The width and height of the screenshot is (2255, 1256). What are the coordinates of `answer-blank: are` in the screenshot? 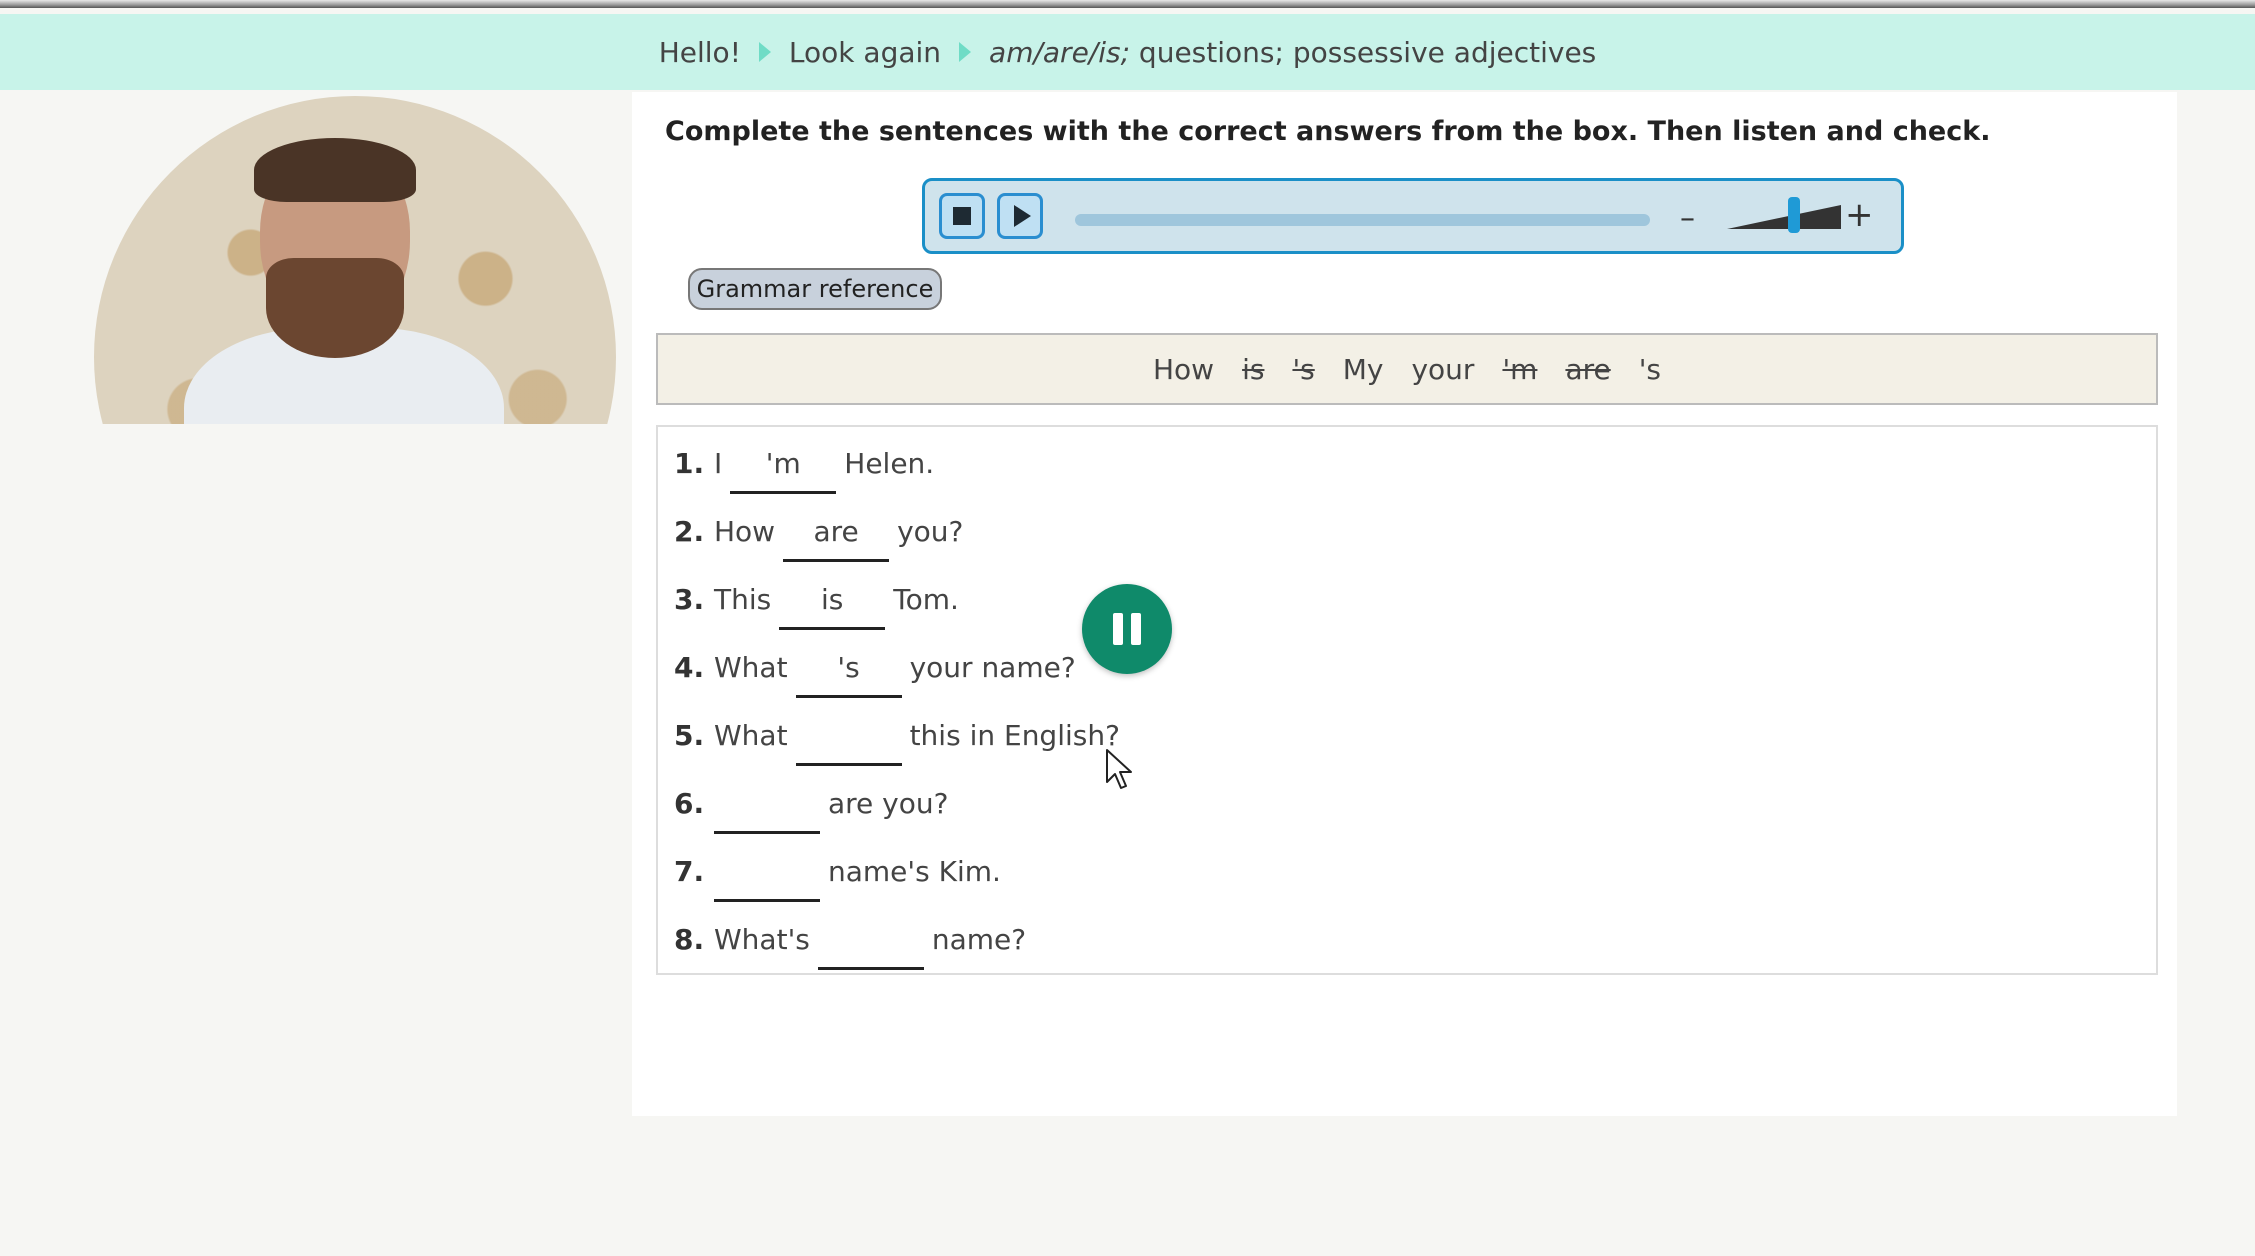 It's located at (836, 538).